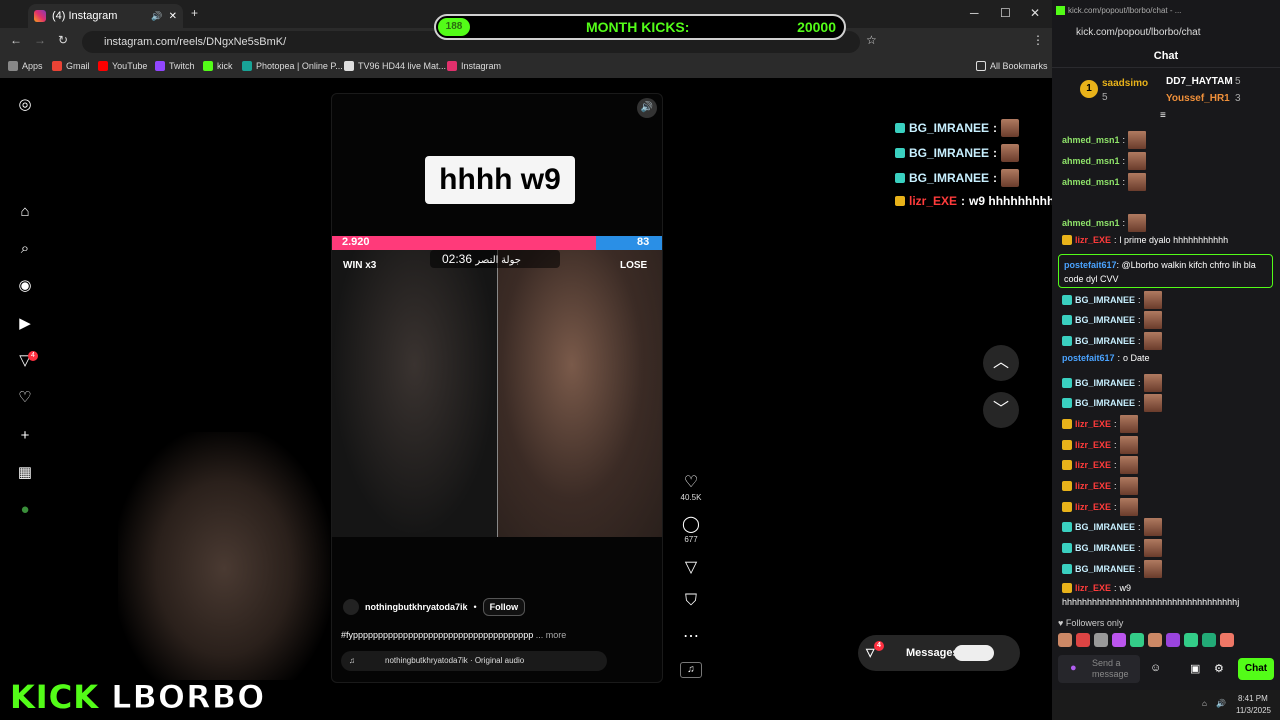 The image size is (1280, 720). What do you see at coordinates (1091, 623) in the screenshot?
I see `followers-only-notice: ♥ Followers only` at bounding box center [1091, 623].